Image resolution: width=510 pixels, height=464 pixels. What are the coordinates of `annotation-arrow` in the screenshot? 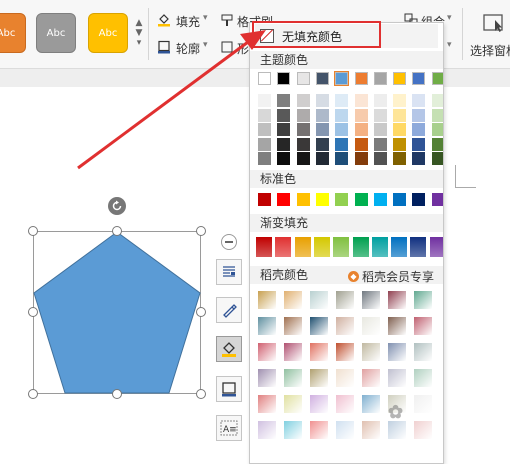 It's located at (171, 100).